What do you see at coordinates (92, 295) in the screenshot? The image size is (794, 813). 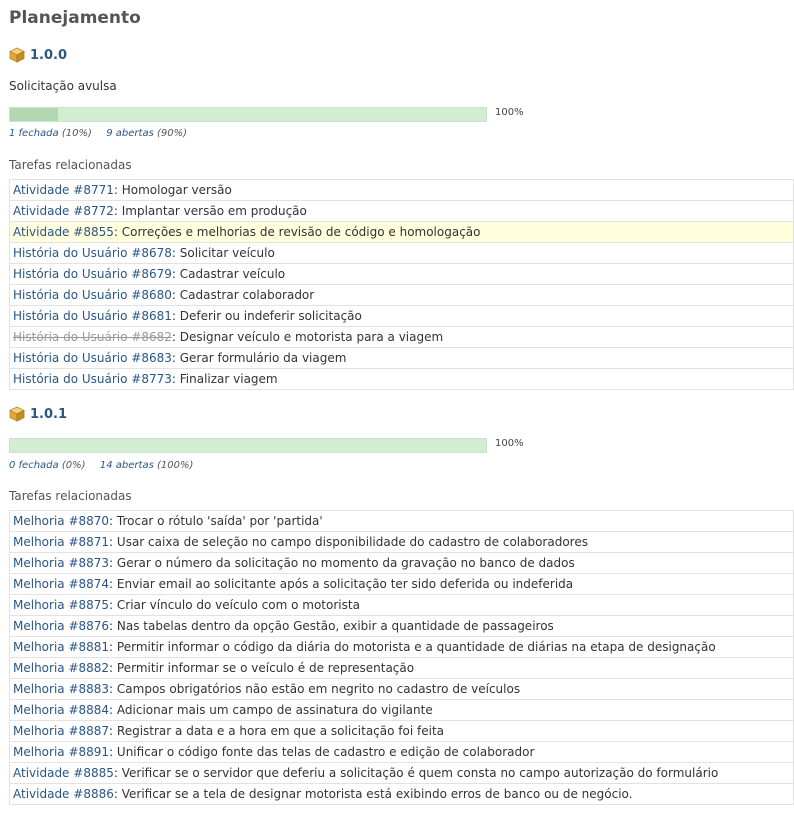 I see `issue-link: História do Usuário #8680` at bounding box center [92, 295].